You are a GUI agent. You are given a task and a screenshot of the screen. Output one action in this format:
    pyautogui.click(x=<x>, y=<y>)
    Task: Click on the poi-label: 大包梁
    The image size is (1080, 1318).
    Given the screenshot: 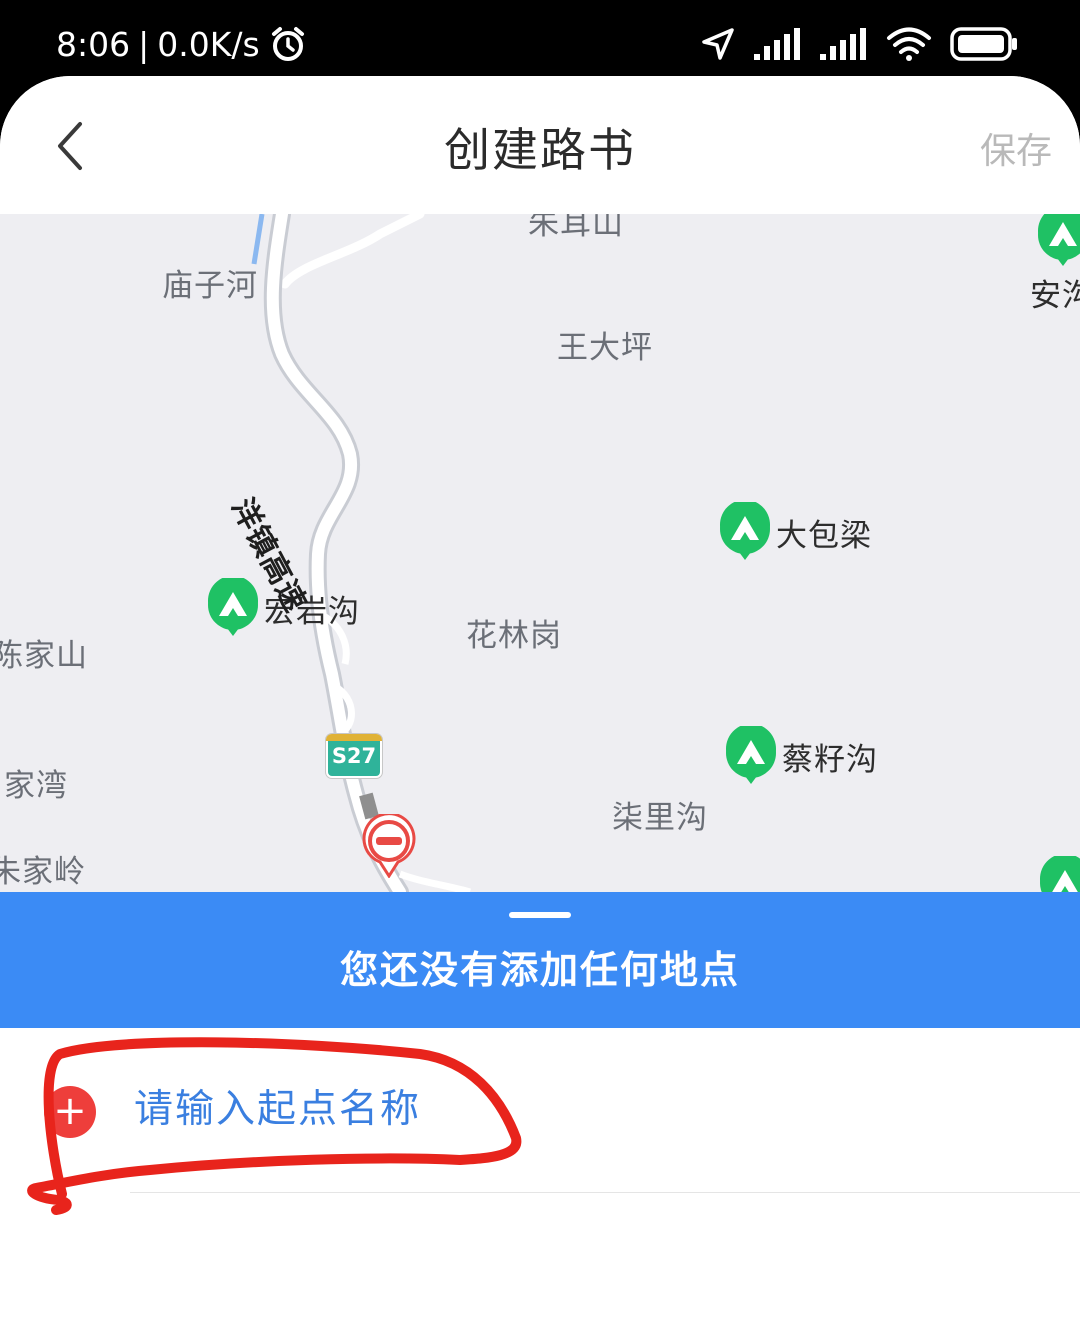 What is the action you would take?
    pyautogui.click(x=824, y=535)
    